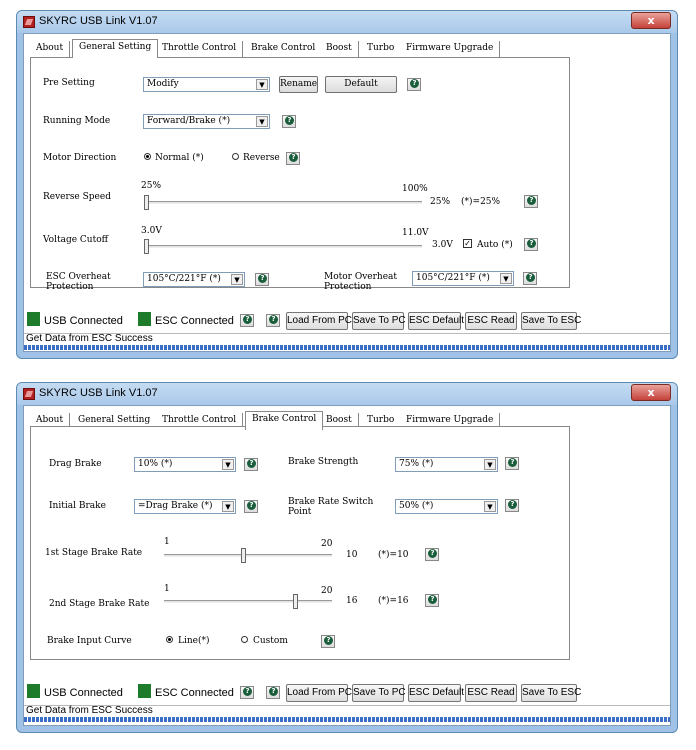  Describe the element at coordinates (467, 243) in the screenshot. I see `auto-checkbox: ✓` at that location.